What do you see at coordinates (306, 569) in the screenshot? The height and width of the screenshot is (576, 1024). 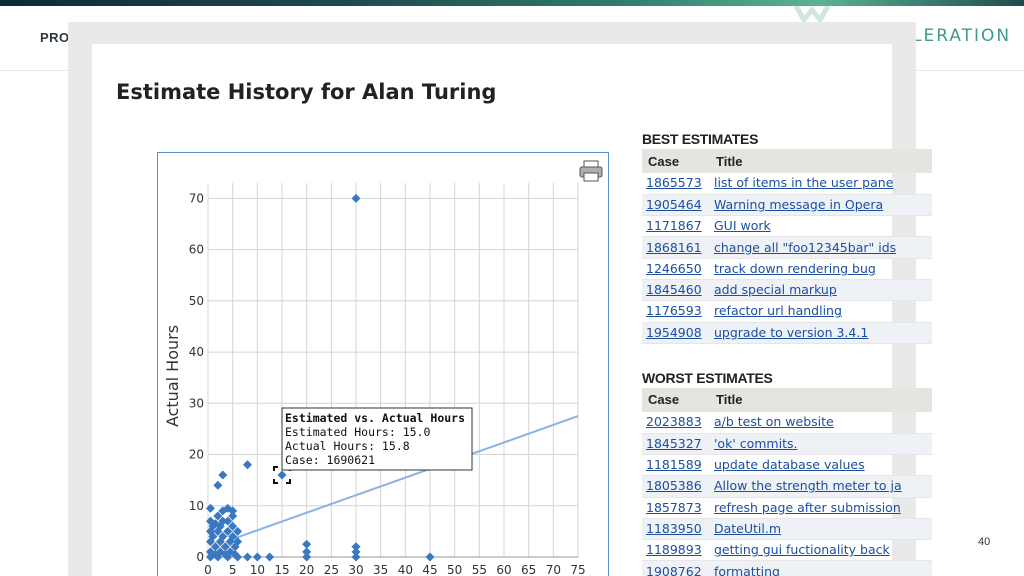 I see `x-tick-label: 20` at bounding box center [306, 569].